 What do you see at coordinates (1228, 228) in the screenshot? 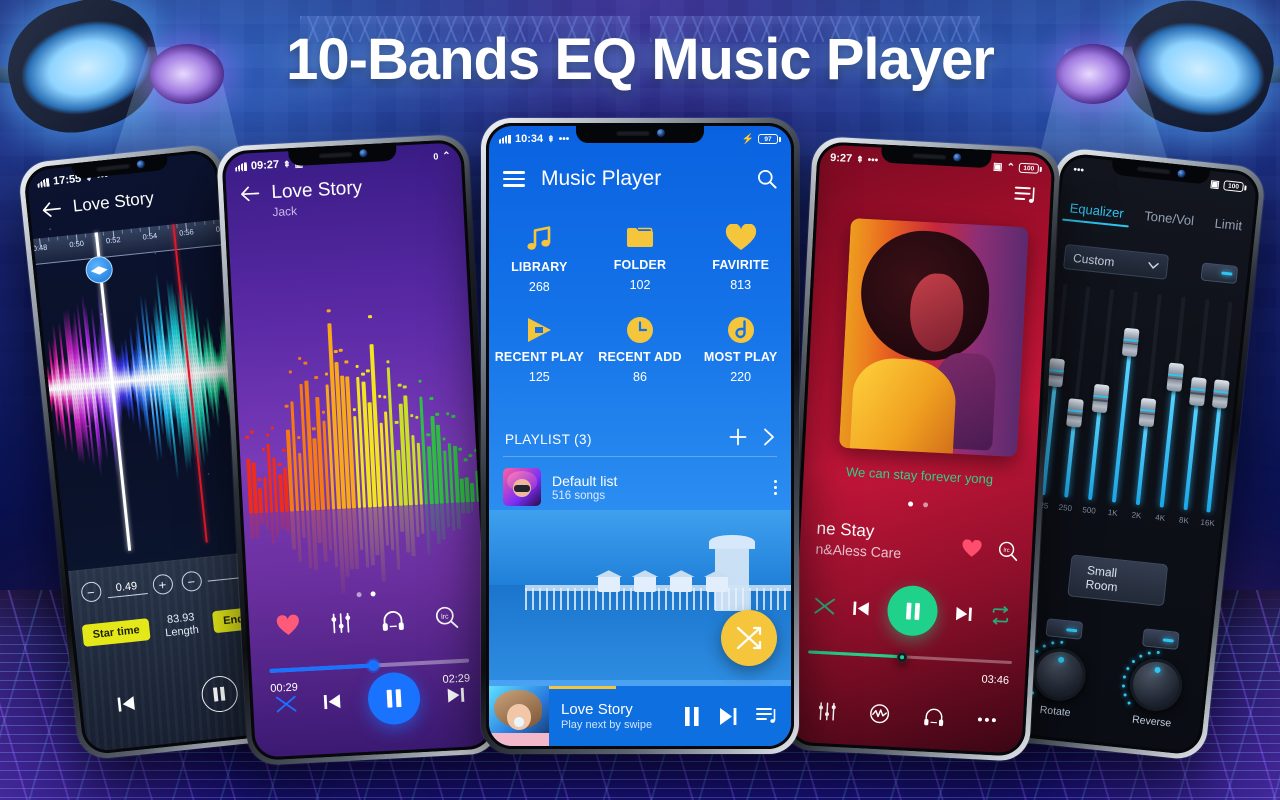
I see `tab-limit: Limit` at bounding box center [1228, 228].